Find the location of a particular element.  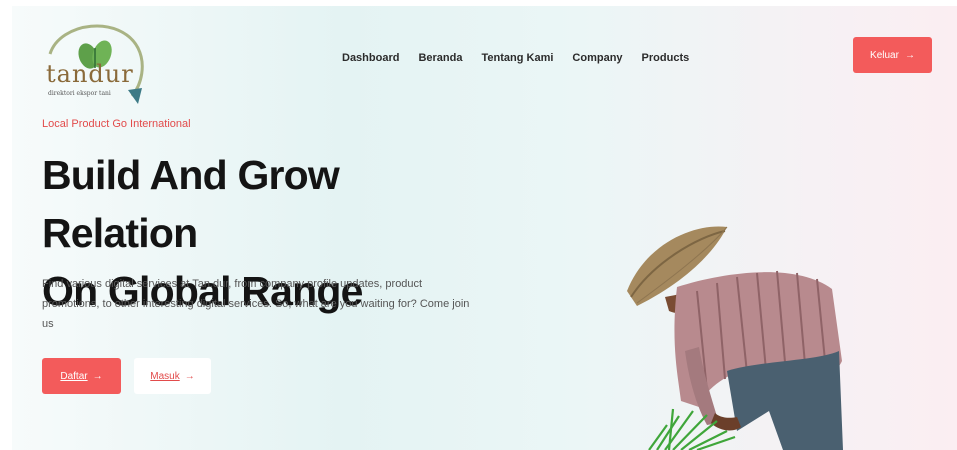

register-button: Daftar → is located at coordinates (81, 376).